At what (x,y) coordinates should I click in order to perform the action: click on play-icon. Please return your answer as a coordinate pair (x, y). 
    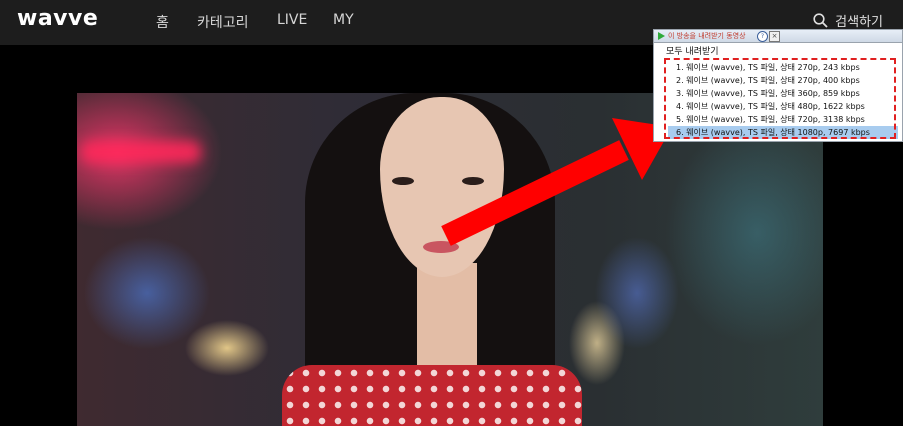
    Looking at the image, I should click on (661, 36).